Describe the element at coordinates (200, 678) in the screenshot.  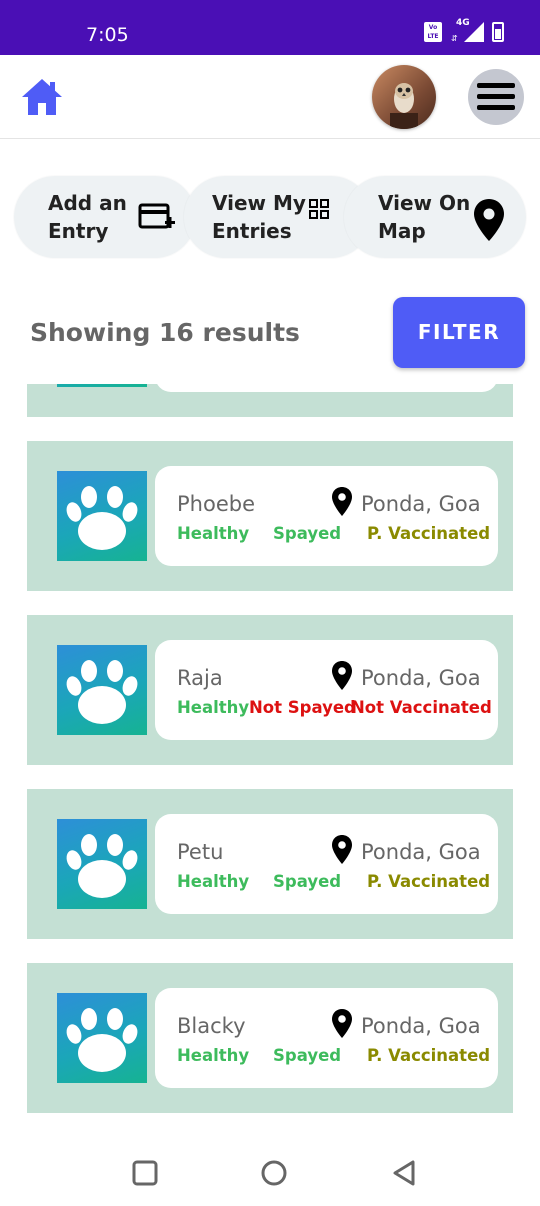
I see `entry-name: Raja` at that location.